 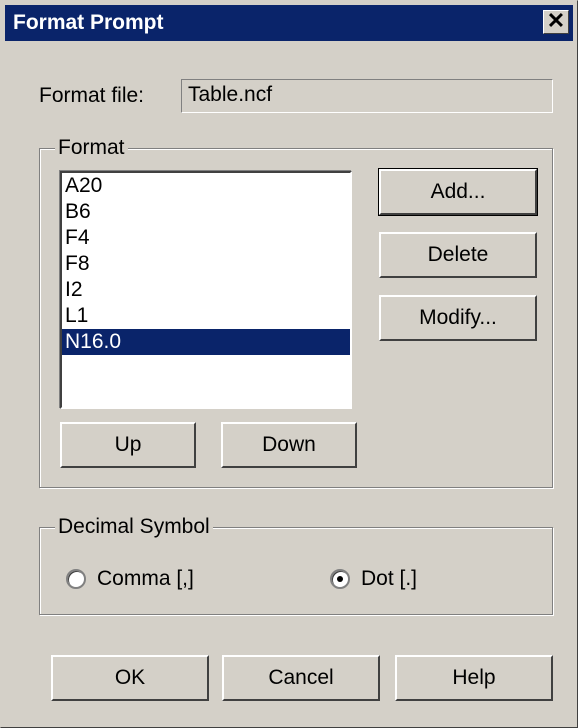 What do you see at coordinates (128, 445) in the screenshot?
I see `up-button: Up` at bounding box center [128, 445].